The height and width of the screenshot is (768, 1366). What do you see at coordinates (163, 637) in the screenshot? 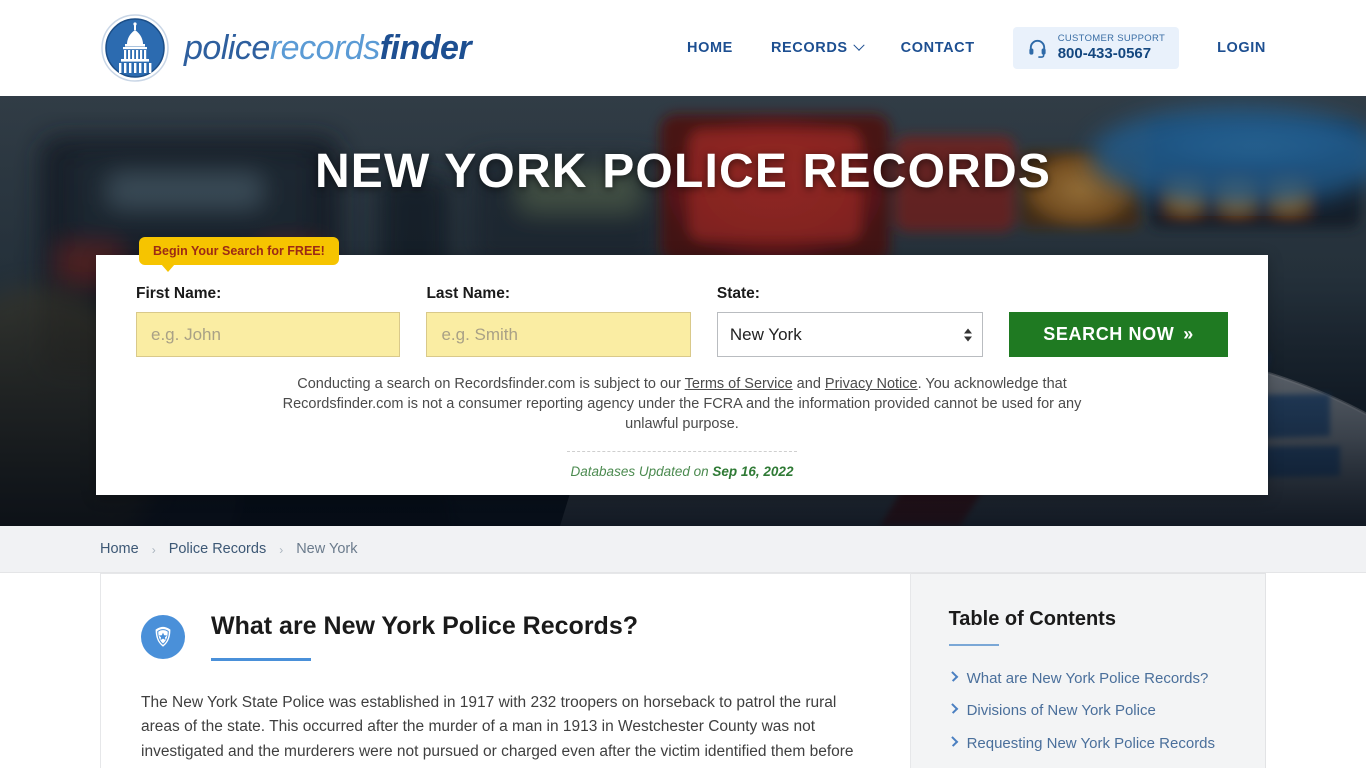
I see `police-badge-icon` at bounding box center [163, 637].